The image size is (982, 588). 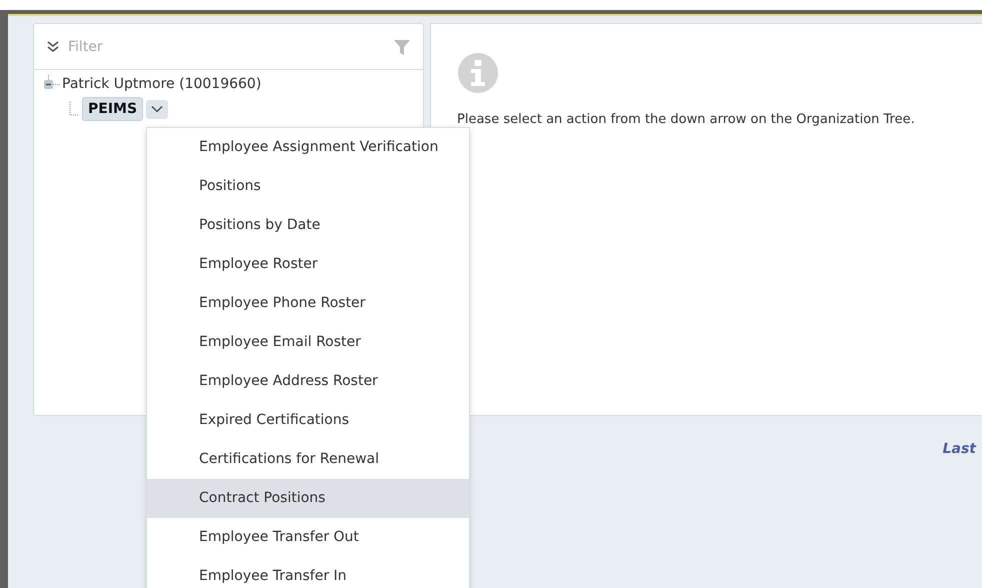 I want to click on tree-line-icon, so click(x=74, y=109).